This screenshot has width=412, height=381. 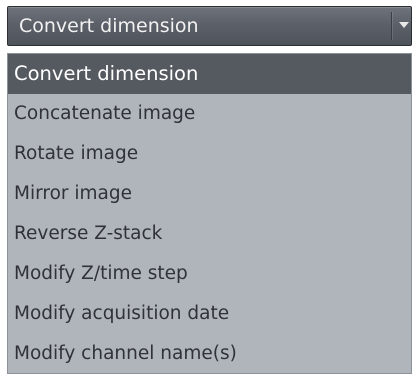 What do you see at coordinates (209, 154) in the screenshot?
I see `option-rotate-image: Rotate image` at bounding box center [209, 154].